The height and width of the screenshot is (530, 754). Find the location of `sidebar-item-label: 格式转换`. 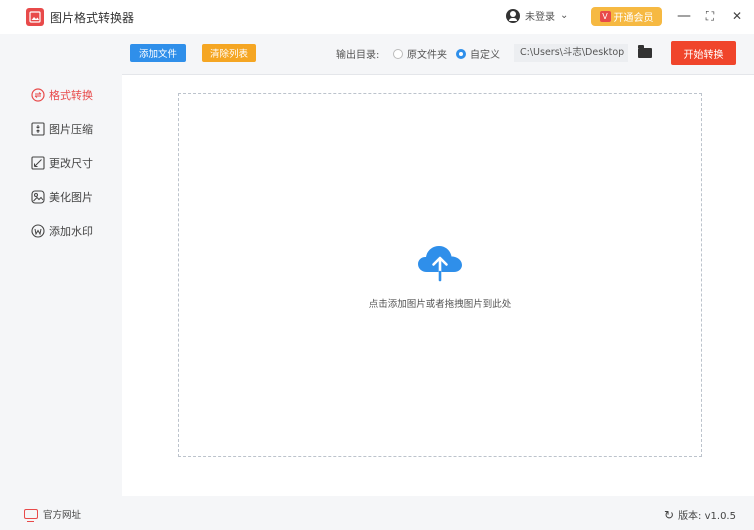

sidebar-item-label: 格式转换 is located at coordinates (71, 95).